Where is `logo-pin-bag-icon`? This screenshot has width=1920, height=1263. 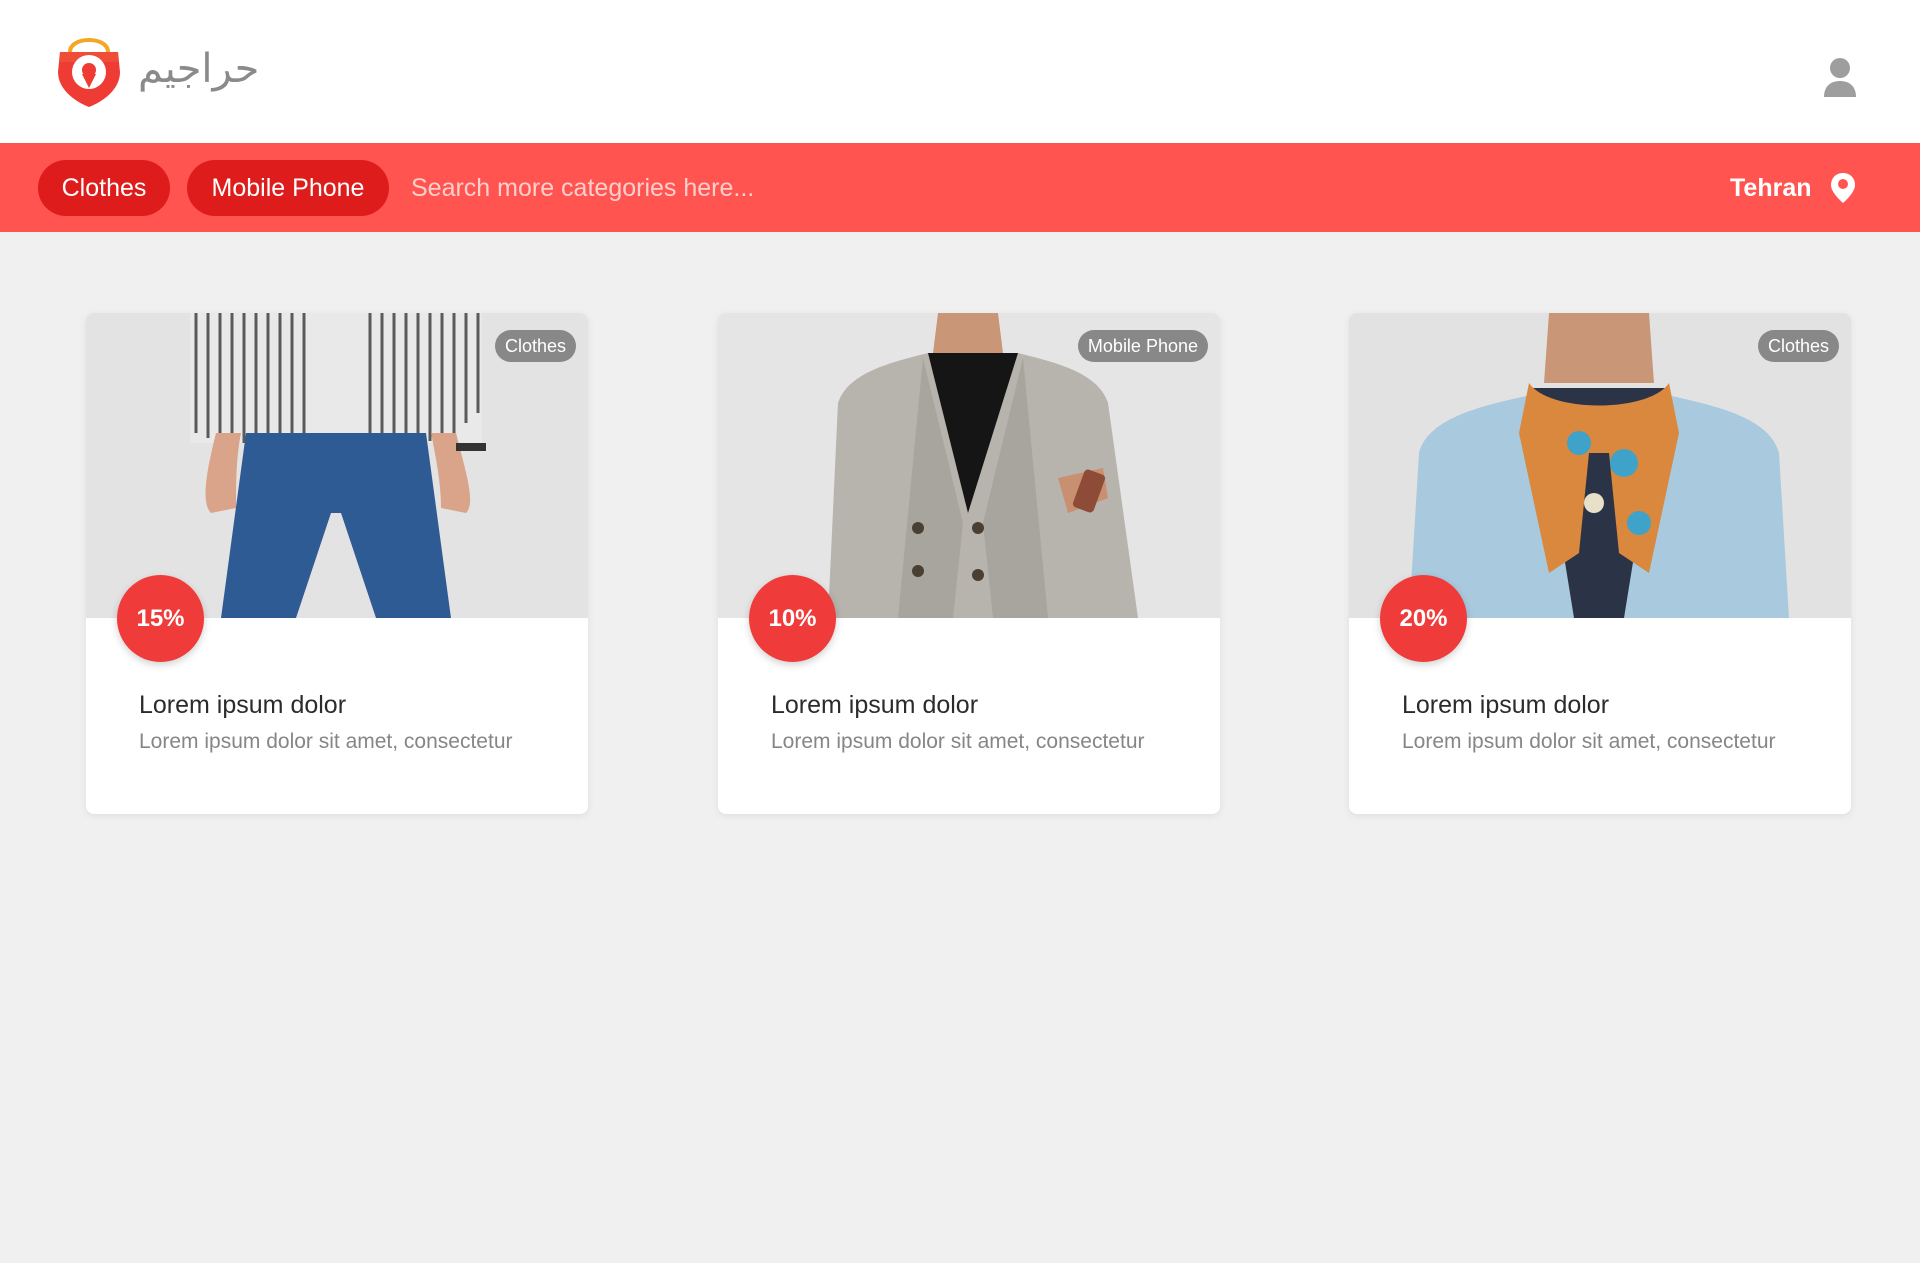 logo-pin-bag-icon is located at coordinates (89, 72).